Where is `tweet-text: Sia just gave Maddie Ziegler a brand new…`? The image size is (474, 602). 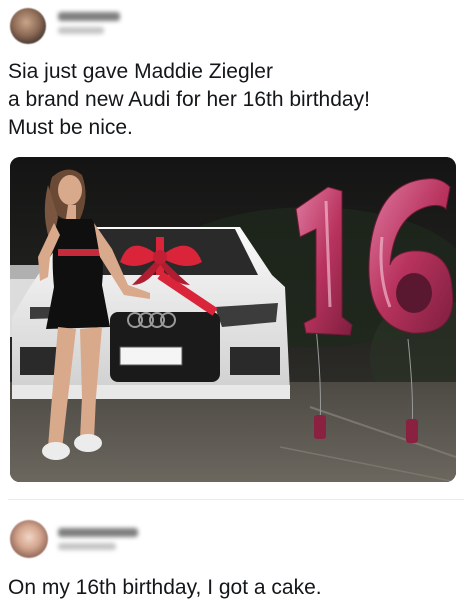 tweet-text: Sia just gave Maddie Ziegler a brand new… is located at coordinates (189, 99).